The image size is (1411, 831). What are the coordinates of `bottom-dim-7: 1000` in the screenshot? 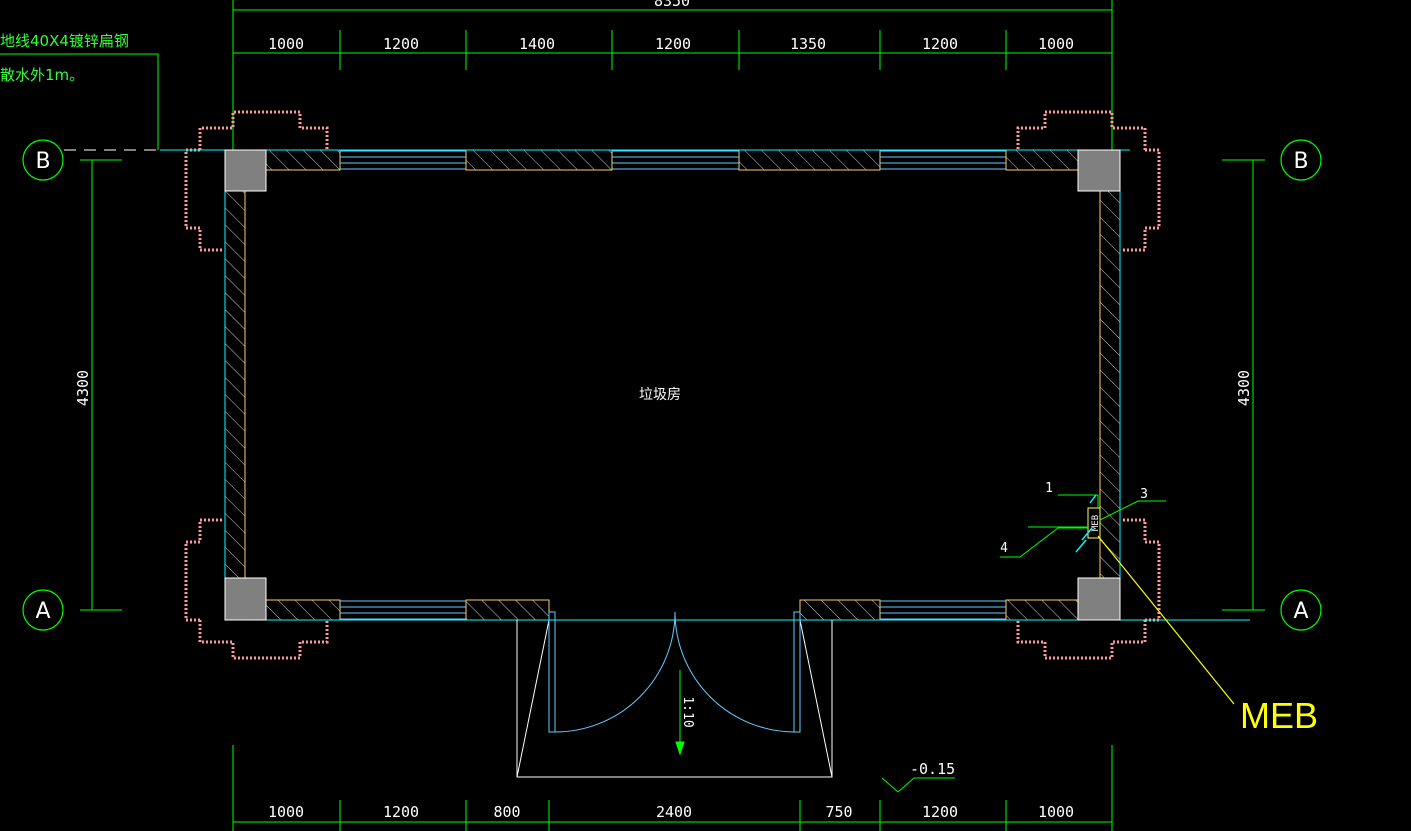 It's located at (1056, 812).